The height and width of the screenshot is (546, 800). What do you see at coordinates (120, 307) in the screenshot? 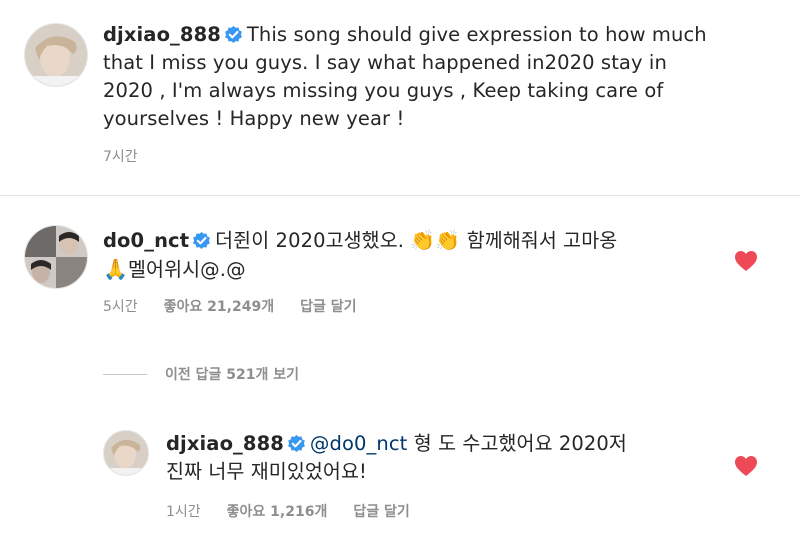
I see `comment-time: 5시간` at bounding box center [120, 307].